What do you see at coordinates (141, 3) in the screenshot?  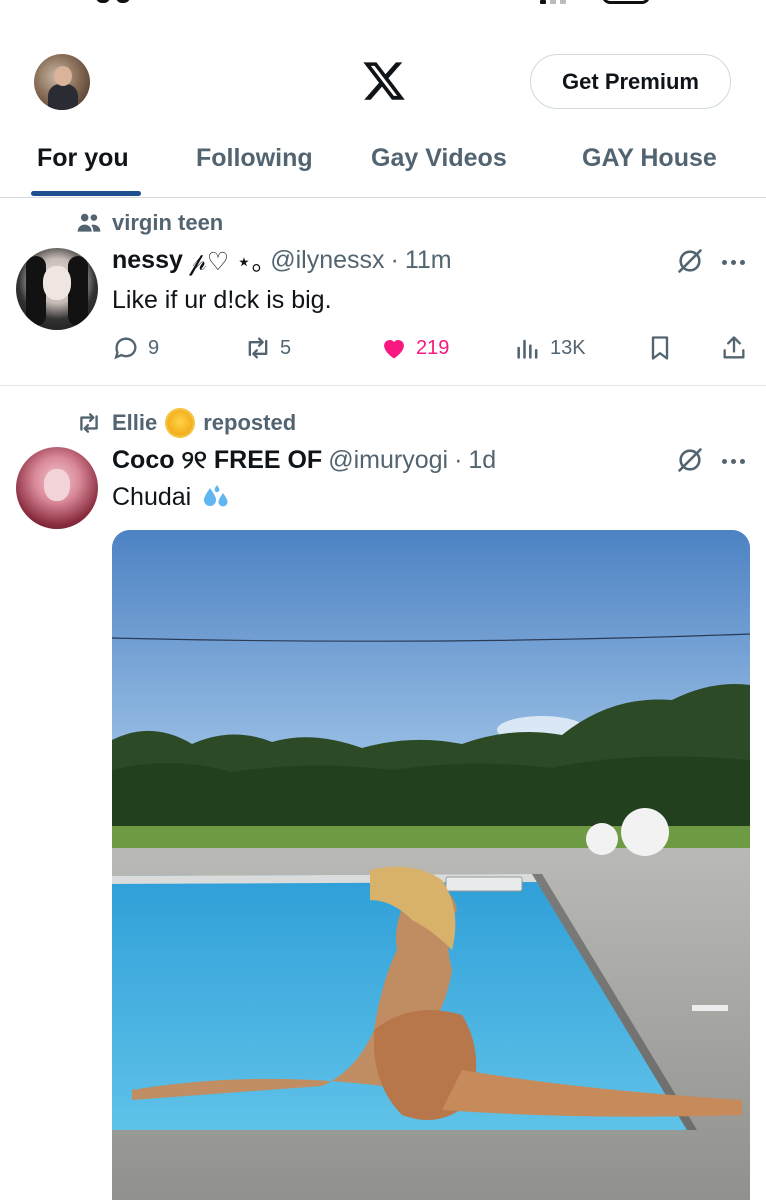 I see `status-time-cropped` at bounding box center [141, 3].